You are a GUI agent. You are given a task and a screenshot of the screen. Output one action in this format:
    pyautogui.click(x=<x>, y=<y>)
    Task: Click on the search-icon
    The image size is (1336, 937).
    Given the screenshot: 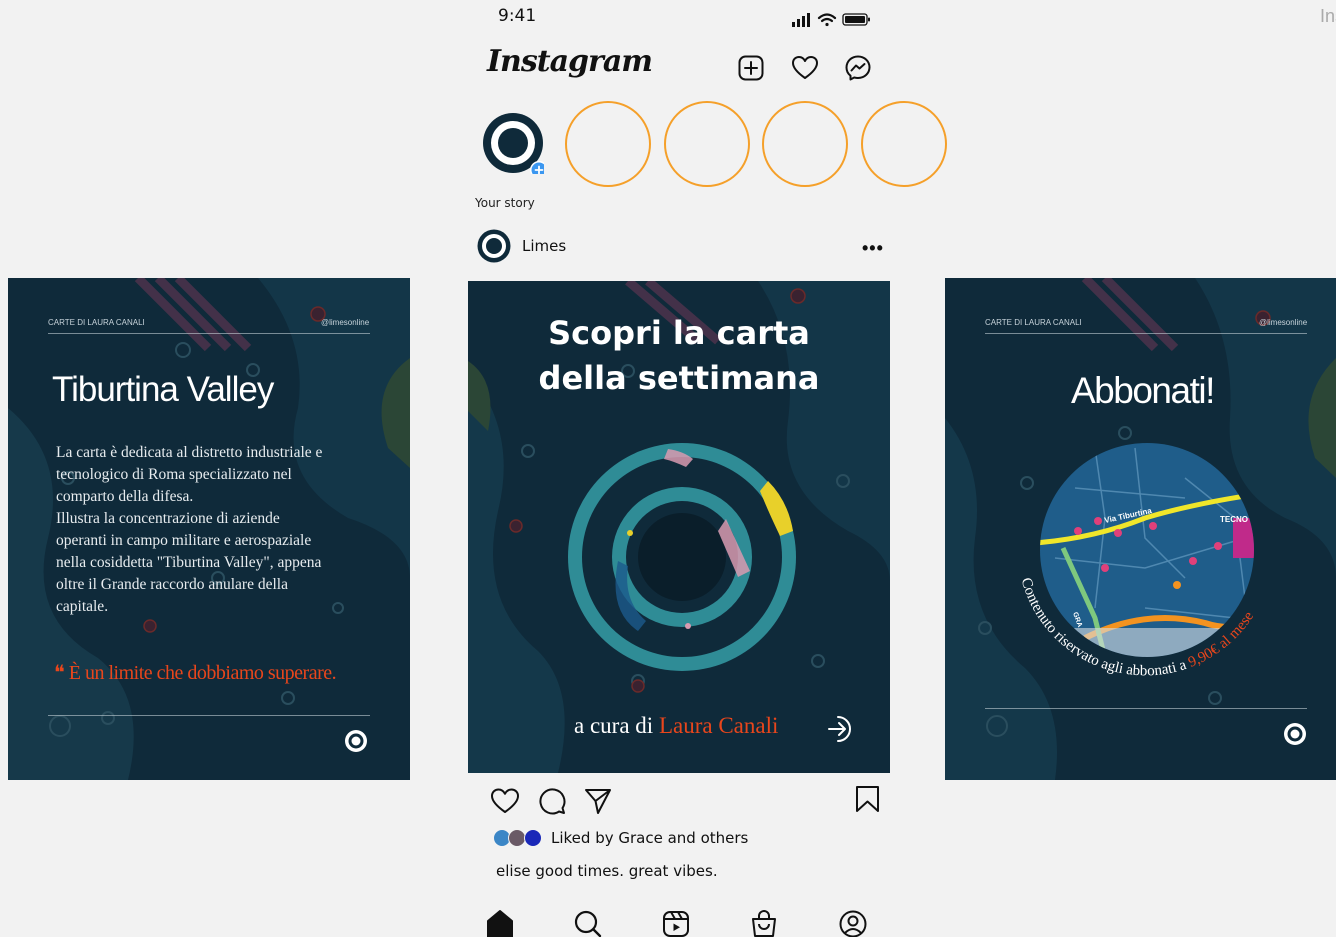 What is the action you would take?
    pyautogui.click(x=588, y=922)
    